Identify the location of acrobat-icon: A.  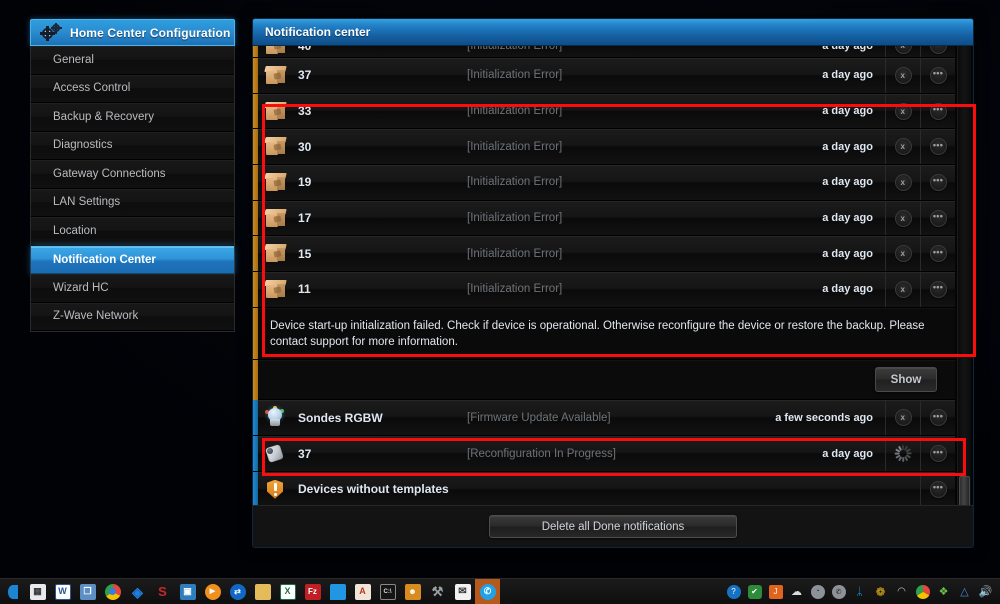
(362, 591).